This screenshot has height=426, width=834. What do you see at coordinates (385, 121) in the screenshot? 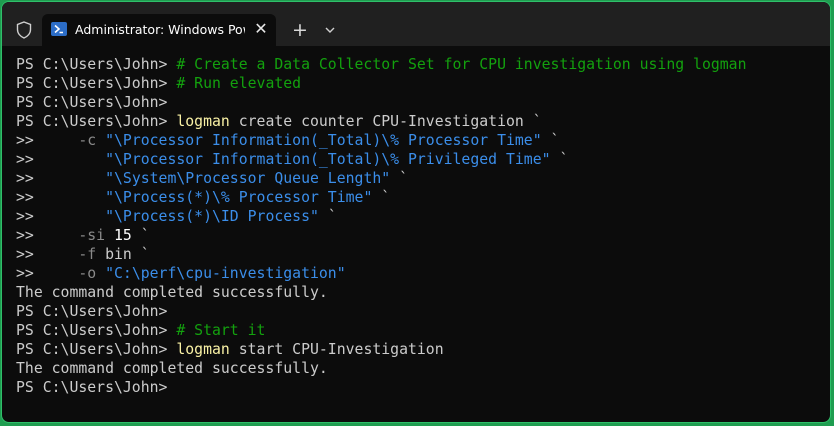
I see `terminal-text: create counter CPU-Investigation `` at bounding box center [385, 121].